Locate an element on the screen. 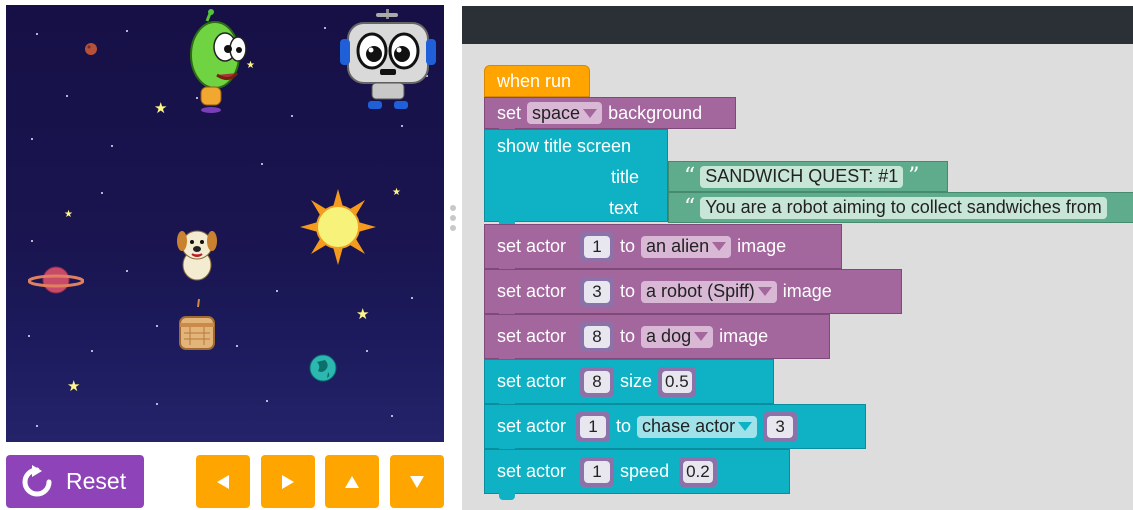 The width and height of the screenshot is (1133, 510). arrow-up-icon is located at coordinates (352, 481).